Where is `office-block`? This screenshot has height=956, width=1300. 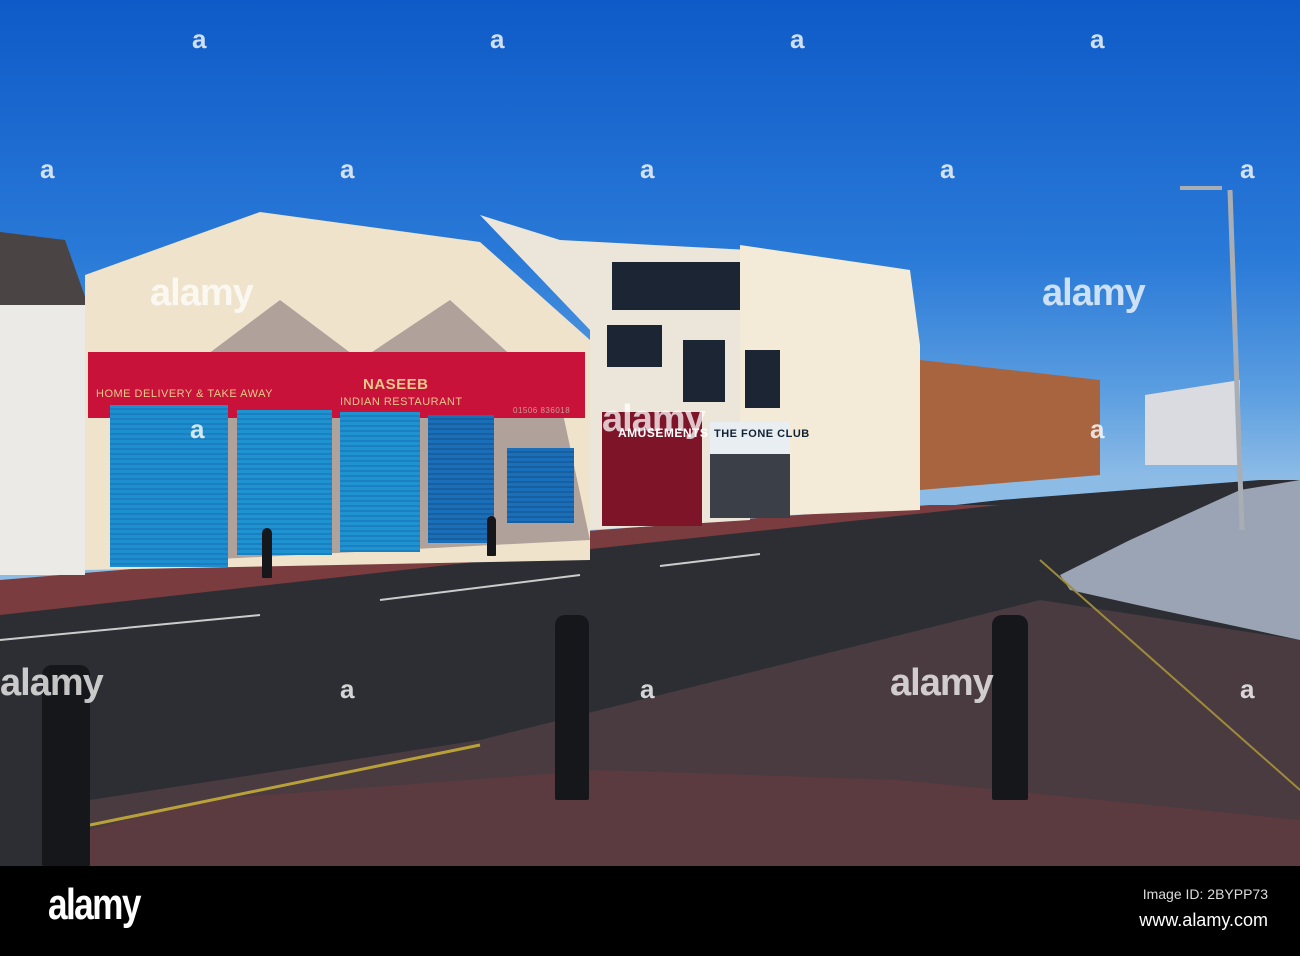 office-block is located at coordinates (1192, 422).